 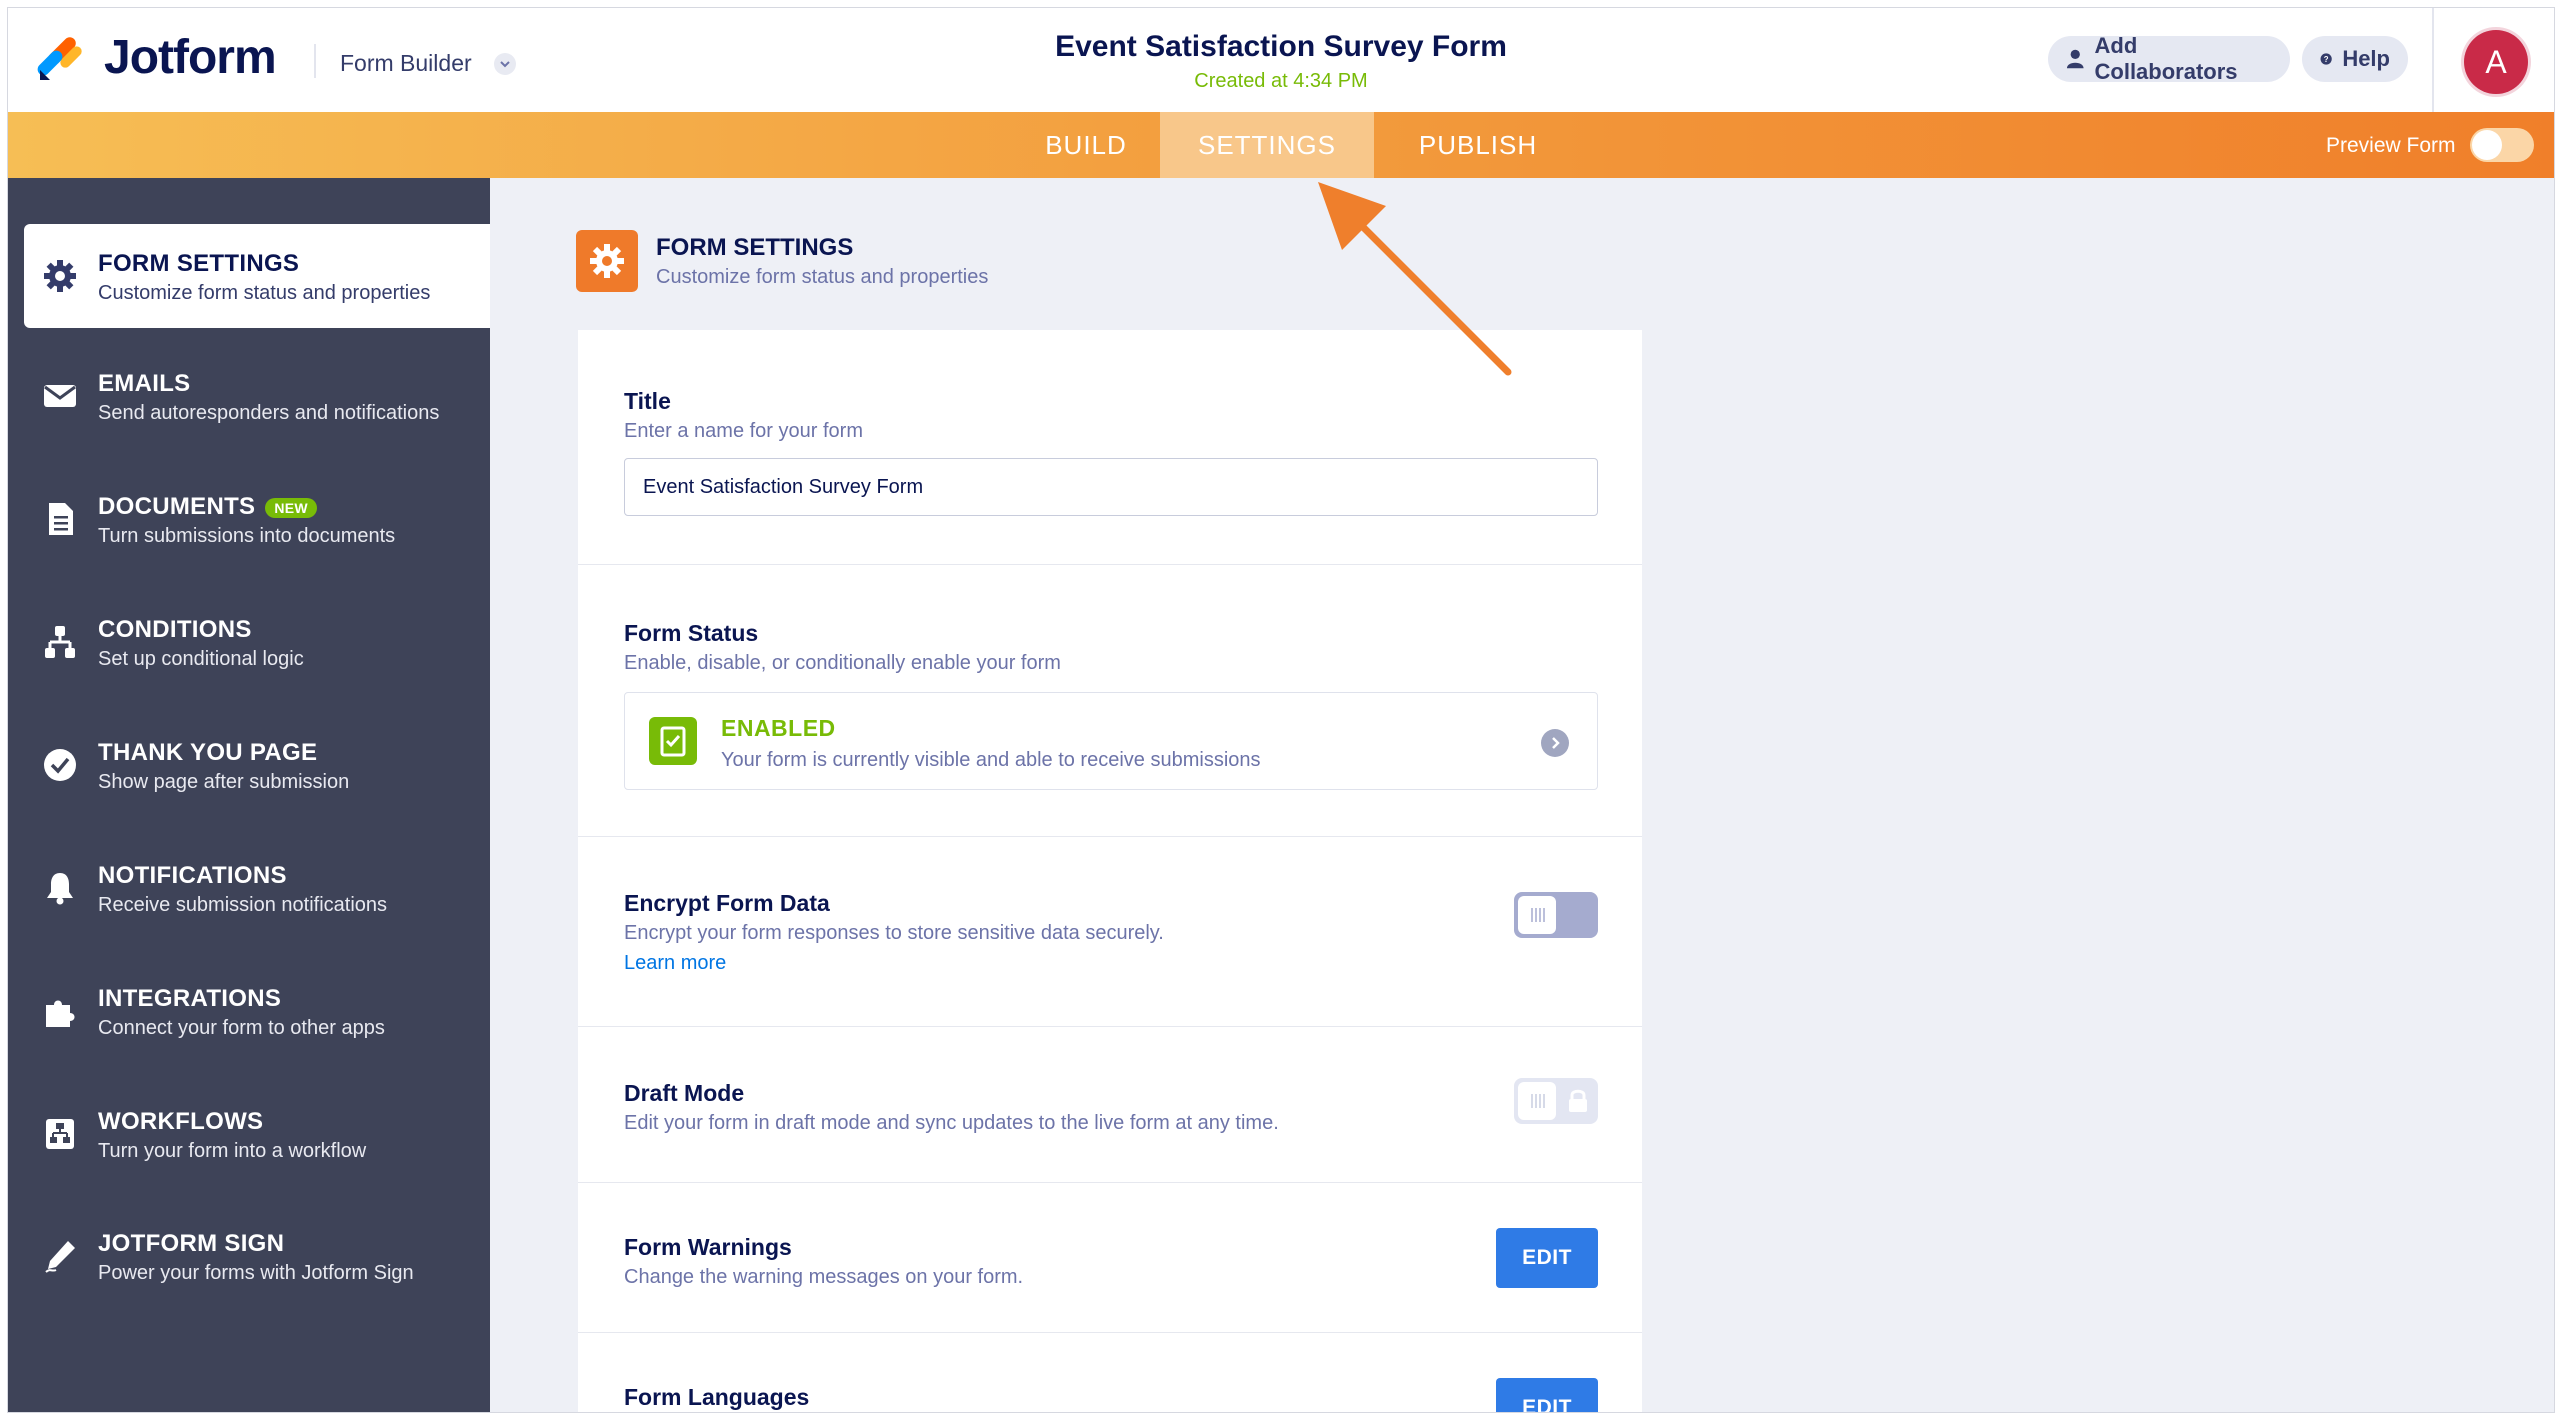 I want to click on check-circle-icon, so click(x=60, y=765).